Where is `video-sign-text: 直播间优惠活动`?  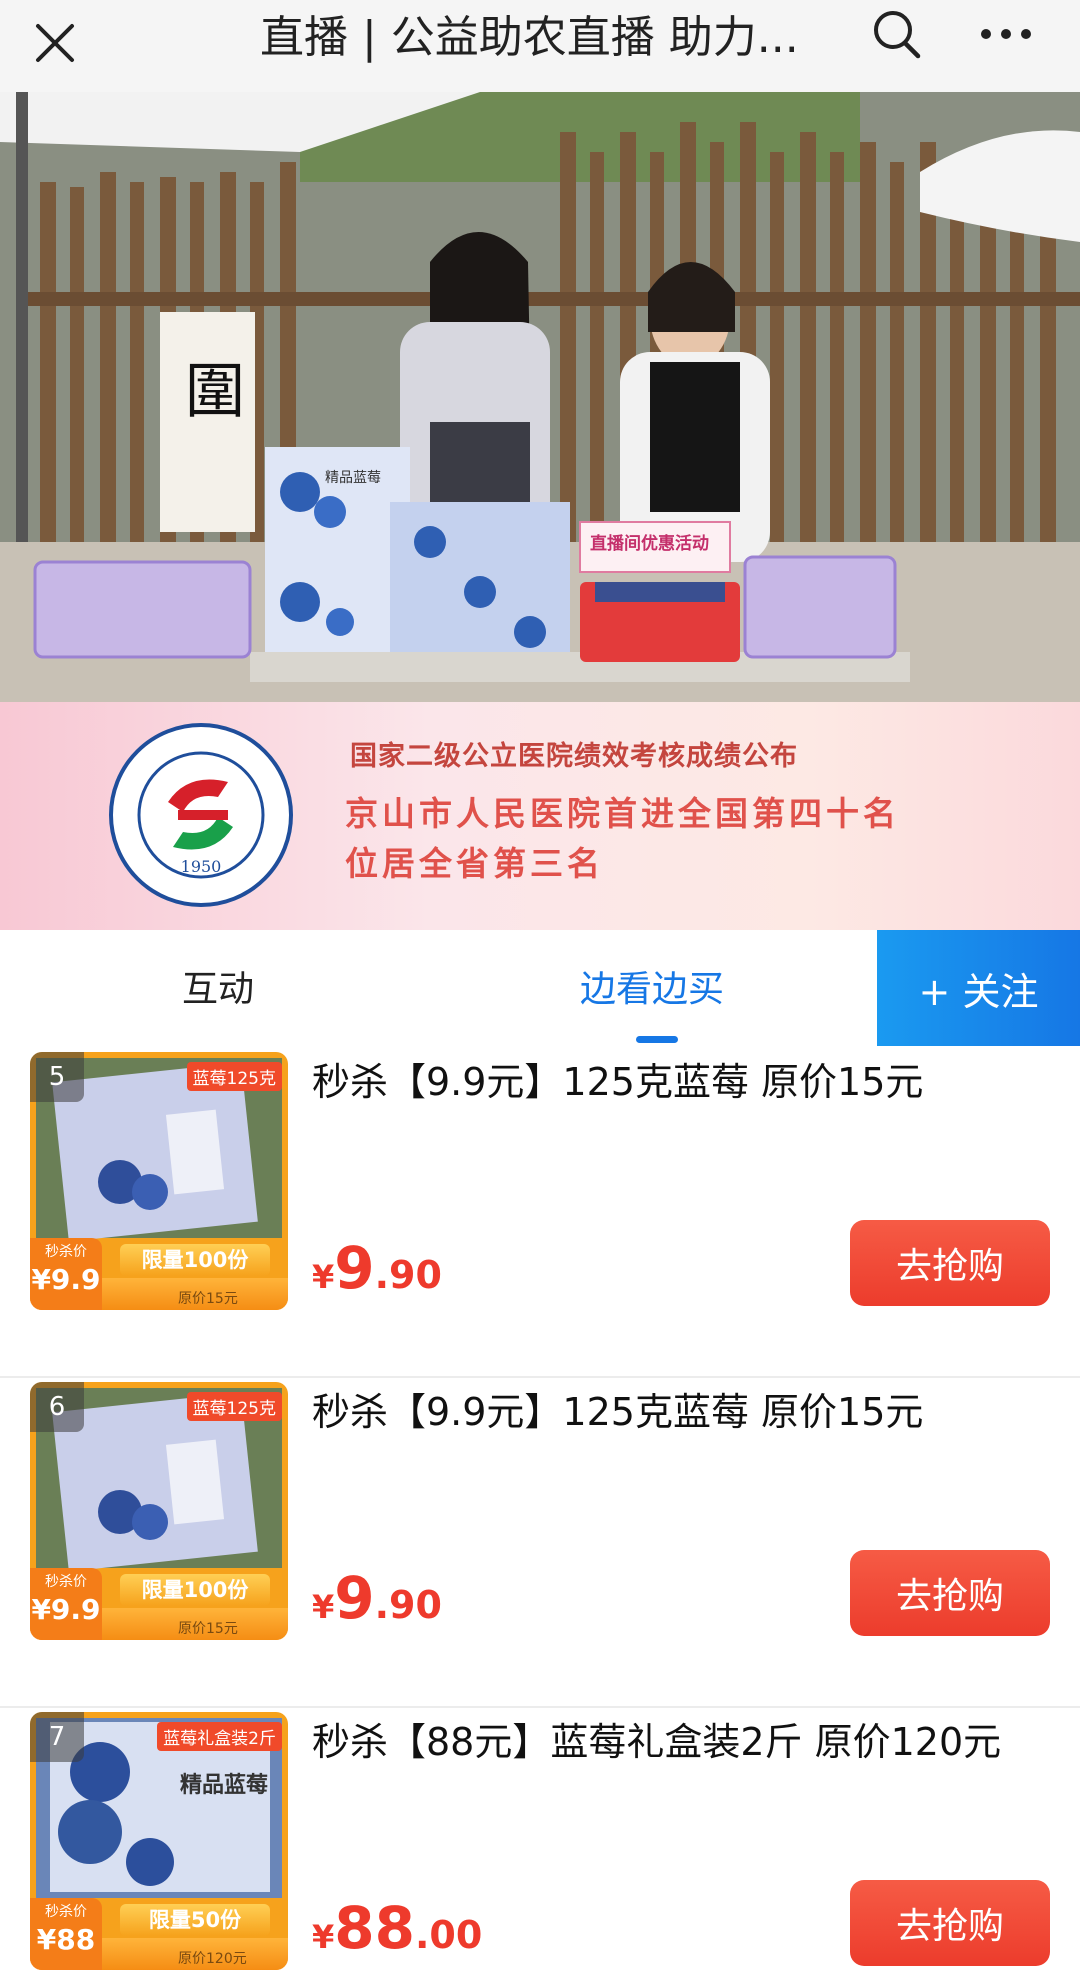
video-sign-text: 直播间优惠活动 is located at coordinates (649, 543).